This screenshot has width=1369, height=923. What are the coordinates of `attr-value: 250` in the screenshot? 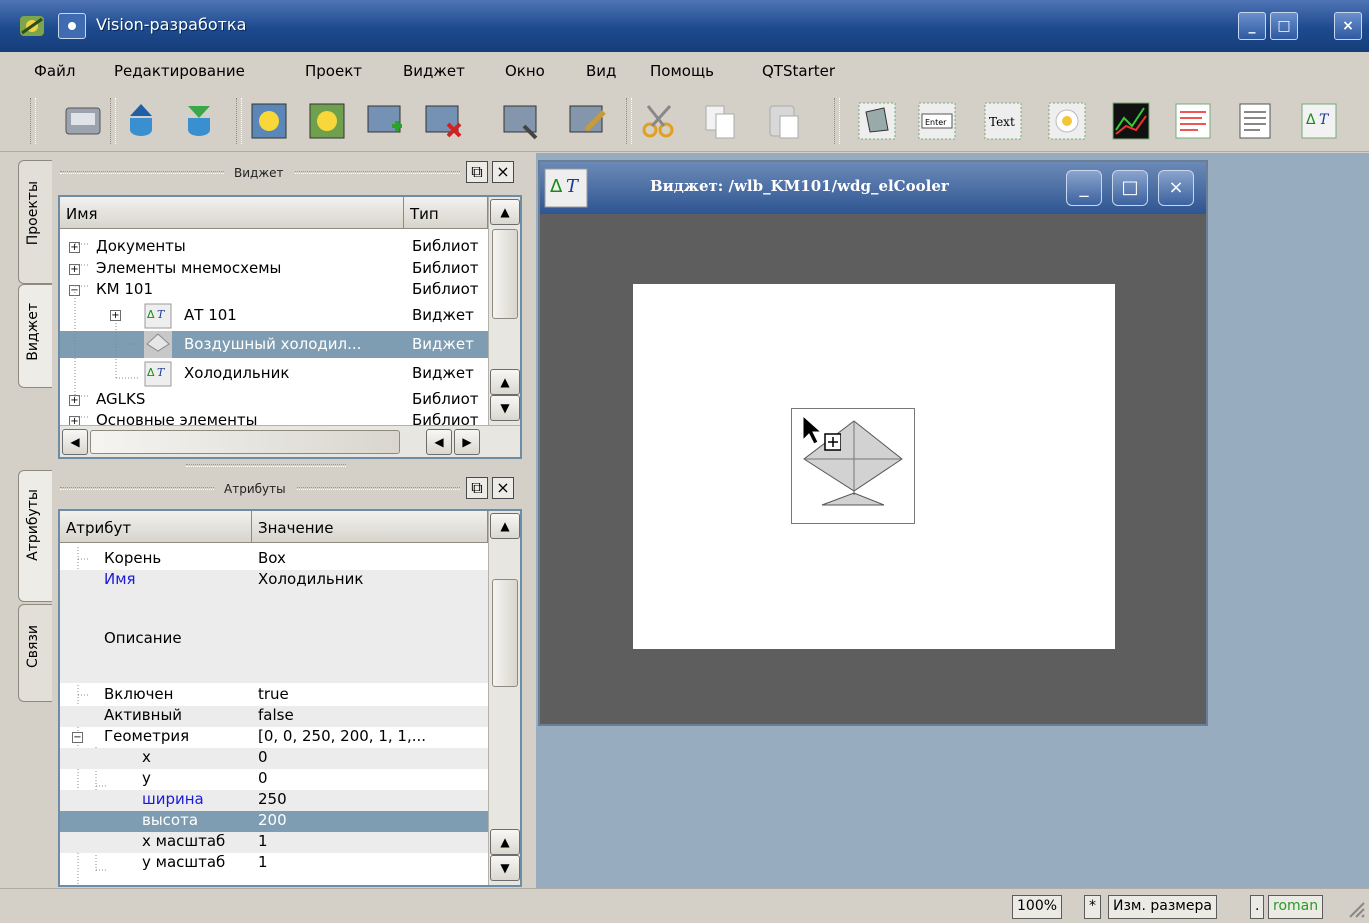 It's located at (272, 799).